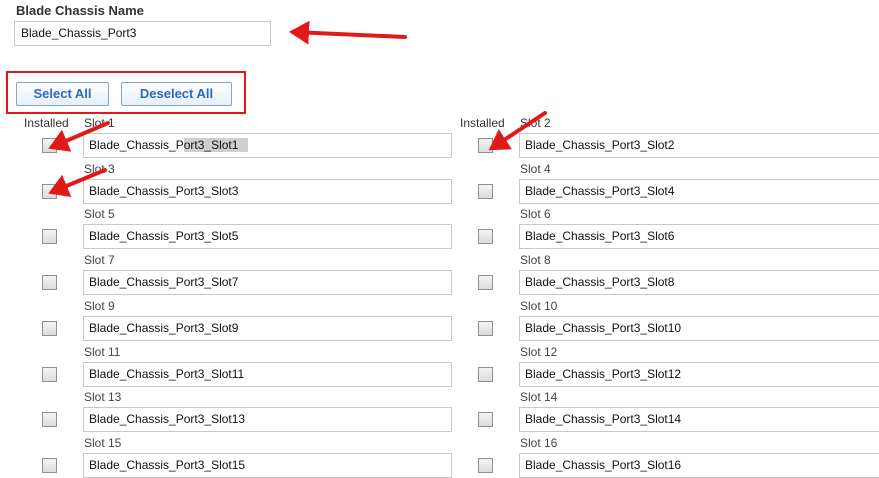 The image size is (879, 478). I want to click on slot-name-input: Blade_Chassis_Port3_Slot13, so click(267, 420).